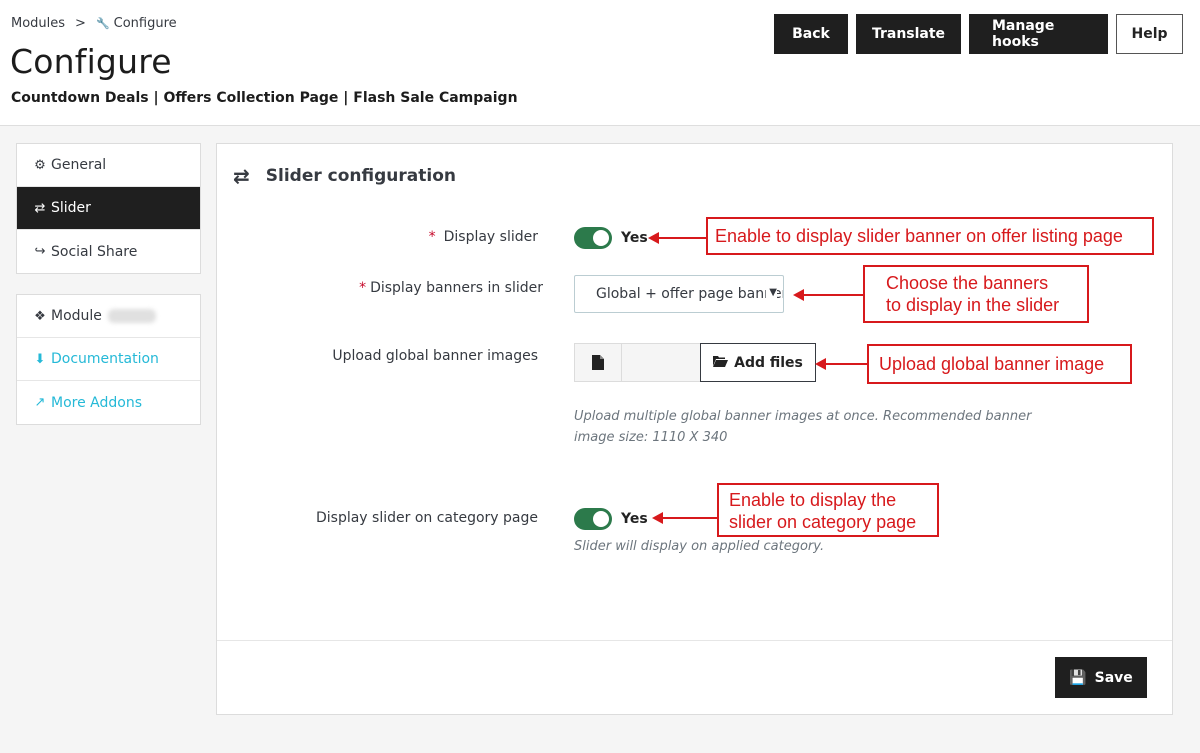  I want to click on tab-slider: ⇄ Slider, so click(108, 208).